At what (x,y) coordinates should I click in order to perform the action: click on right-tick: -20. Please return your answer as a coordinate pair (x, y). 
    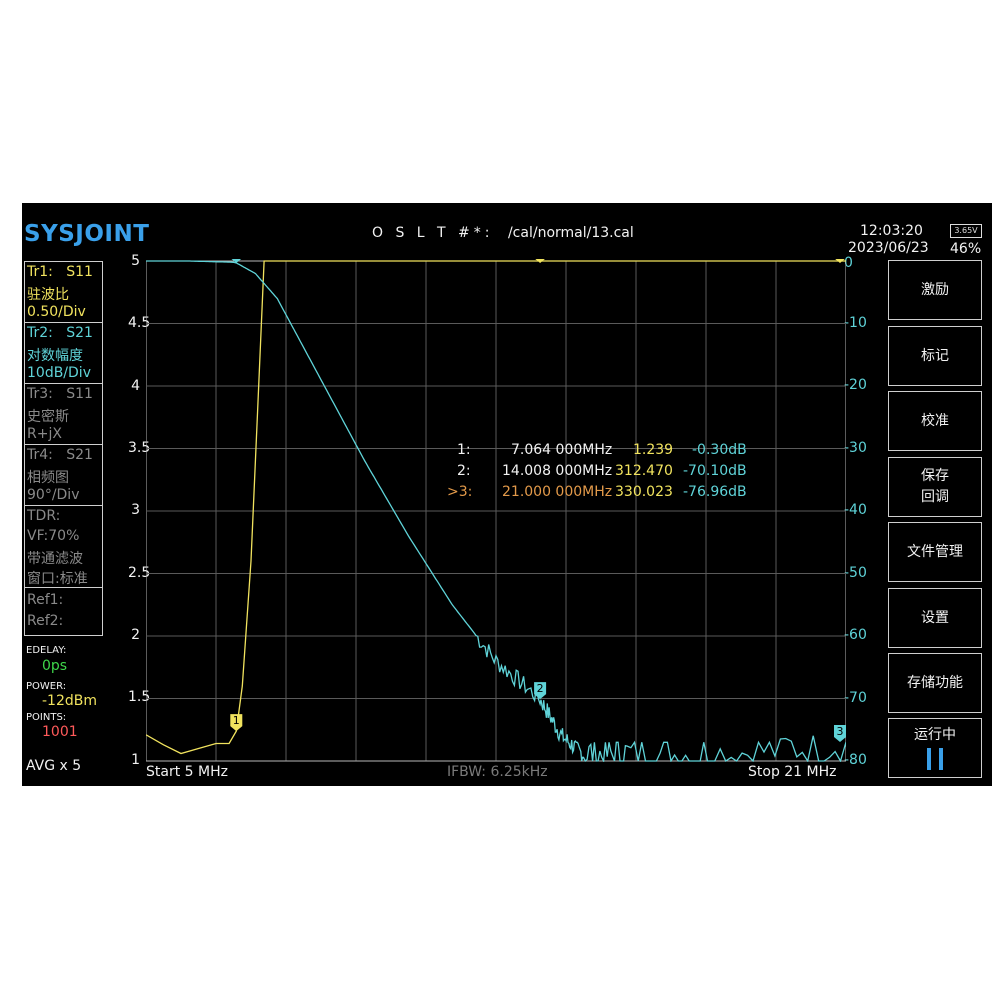
    Looking at the image, I should click on (855, 385).